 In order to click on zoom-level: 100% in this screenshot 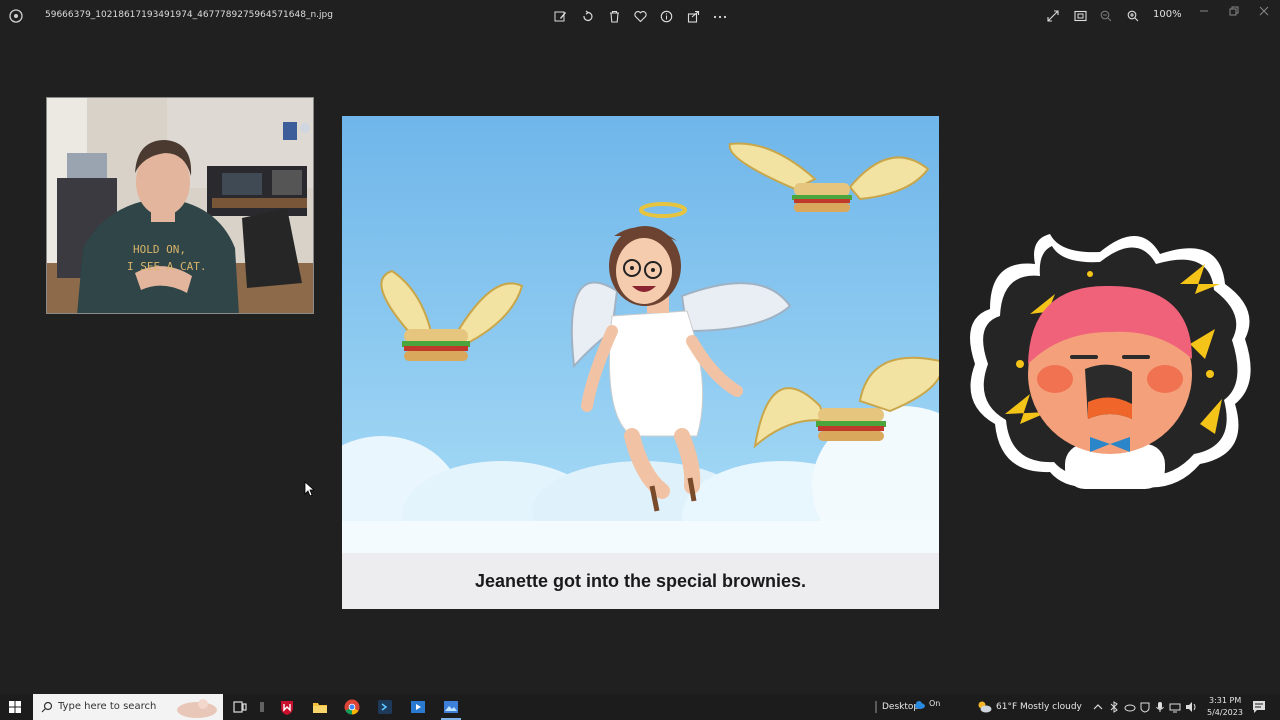, I will do `click(1167, 14)`.